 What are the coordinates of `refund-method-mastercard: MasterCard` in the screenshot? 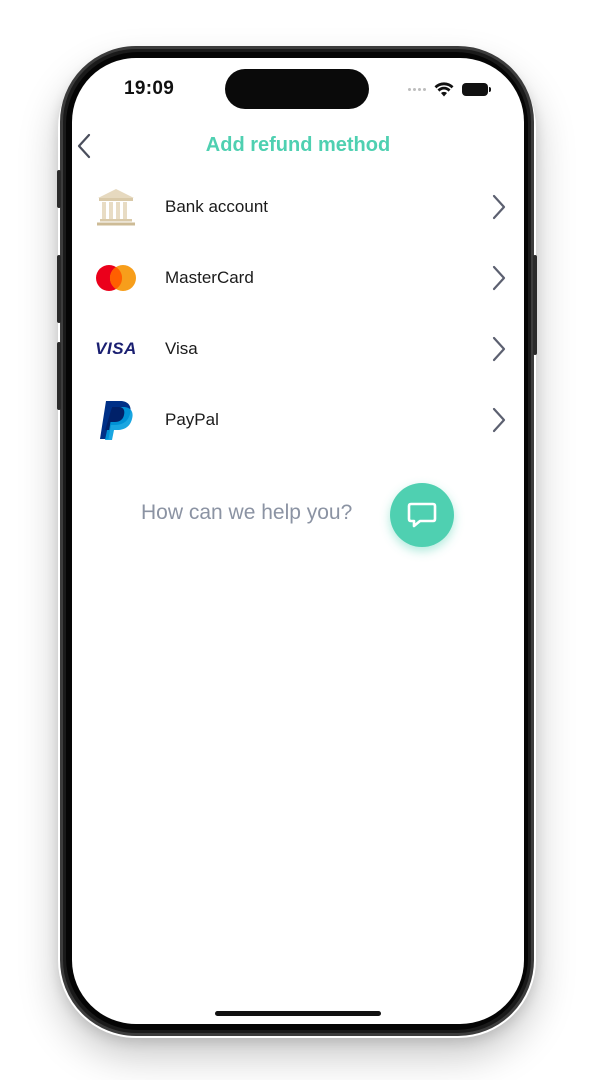 It's located at (298, 277).